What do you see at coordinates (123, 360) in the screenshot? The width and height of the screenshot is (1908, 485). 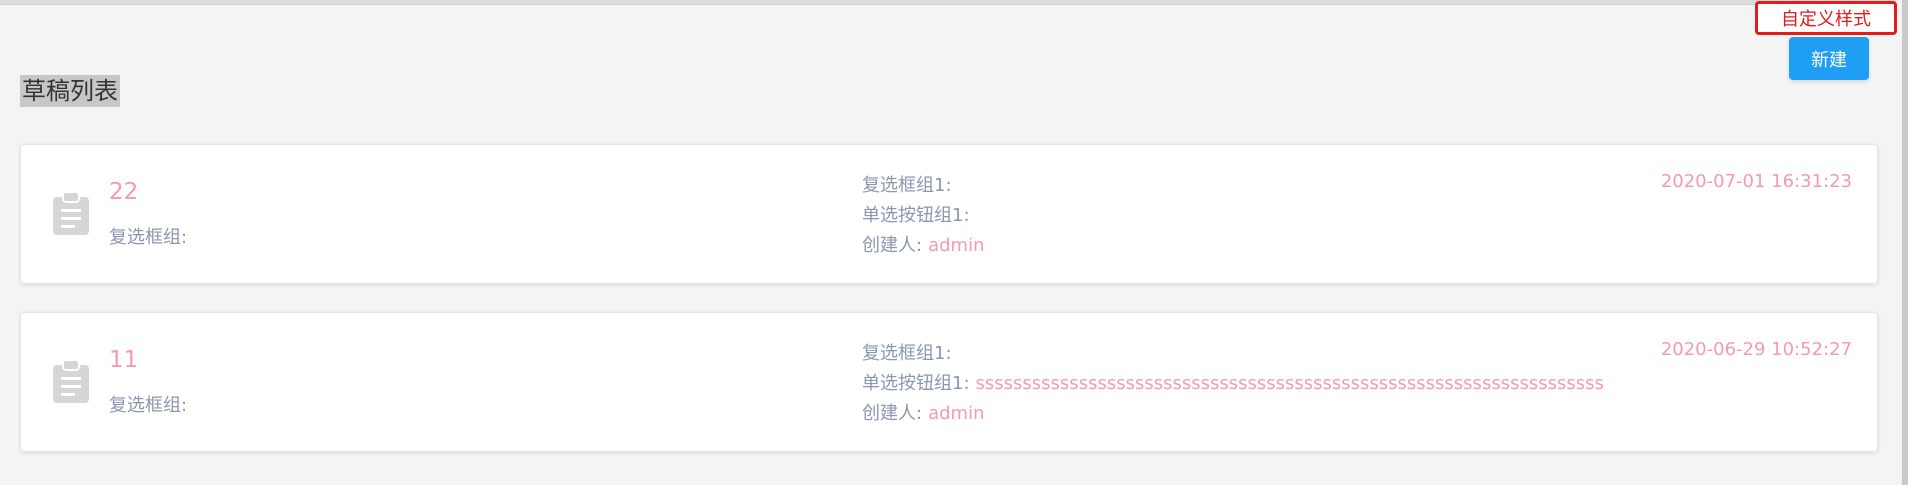 I see `draft-title: 11` at bounding box center [123, 360].